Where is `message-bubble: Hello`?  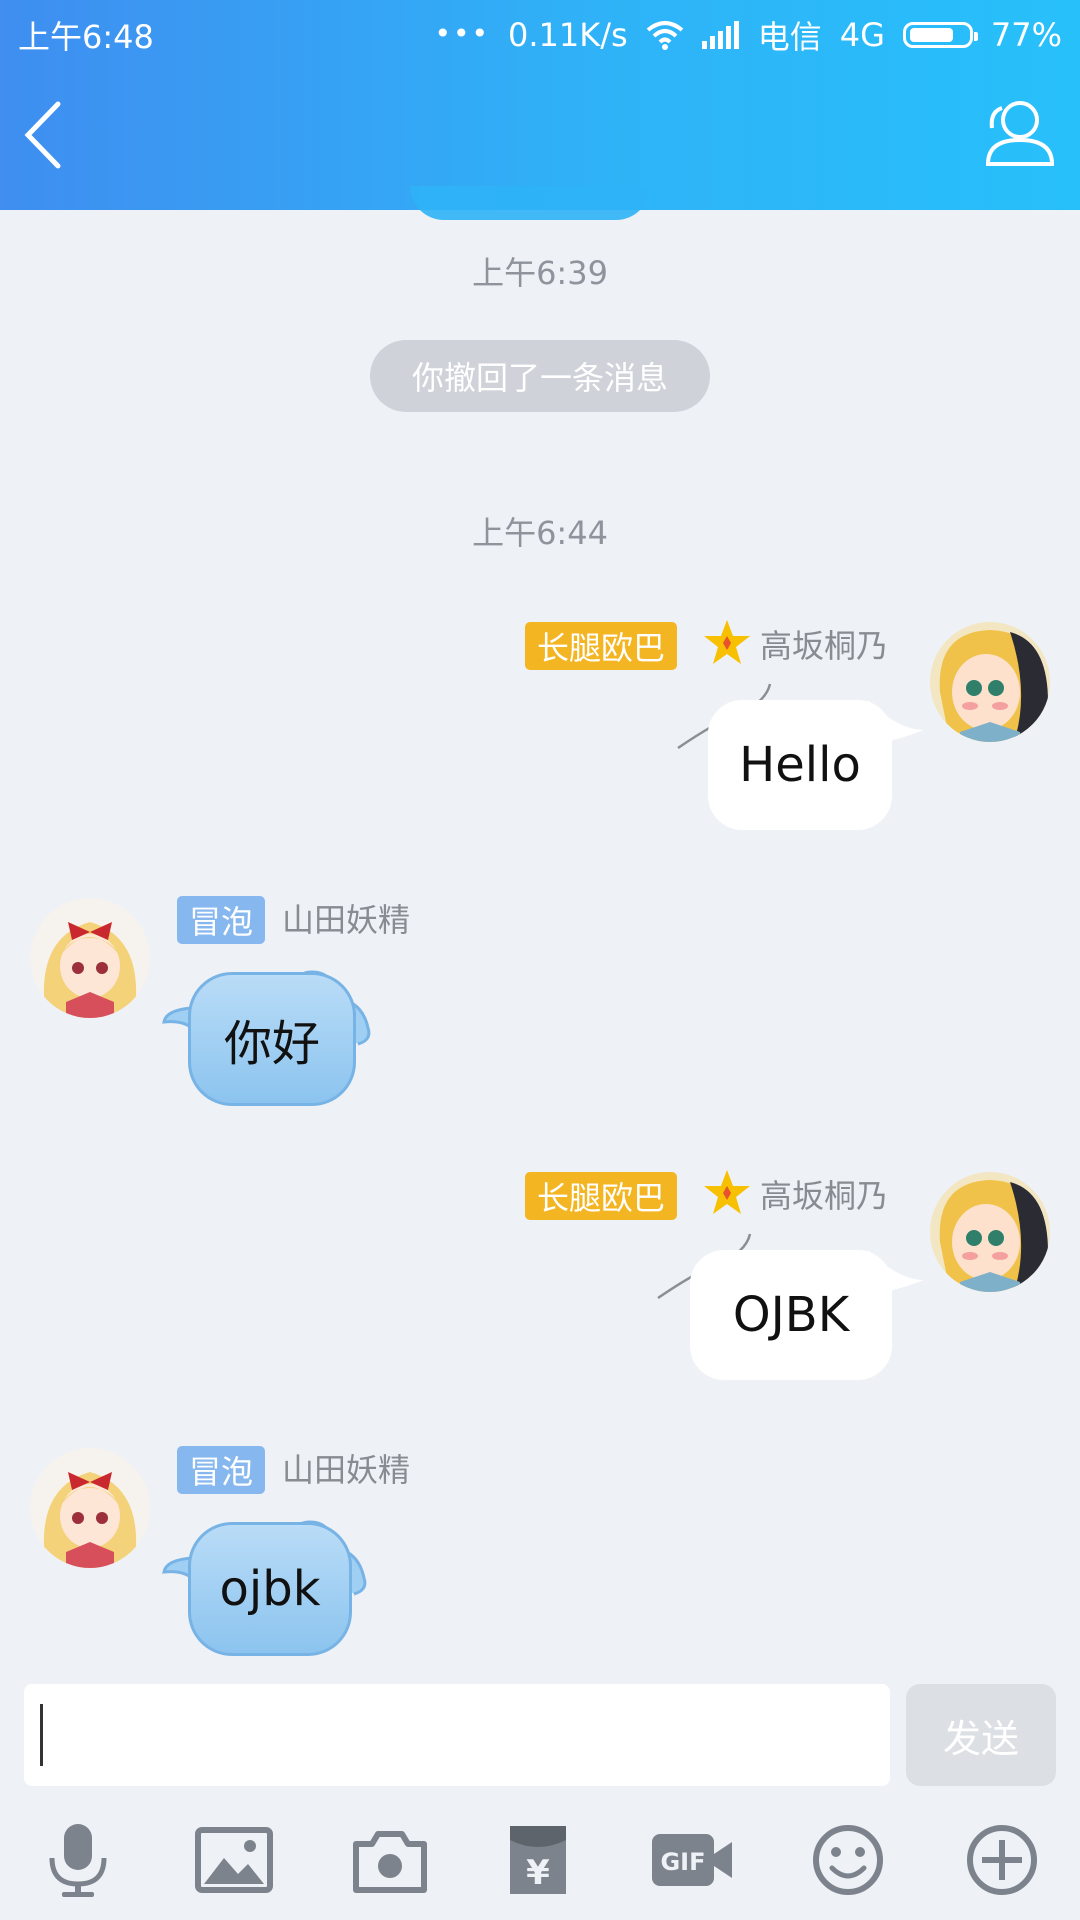 message-bubble: Hello is located at coordinates (800, 765).